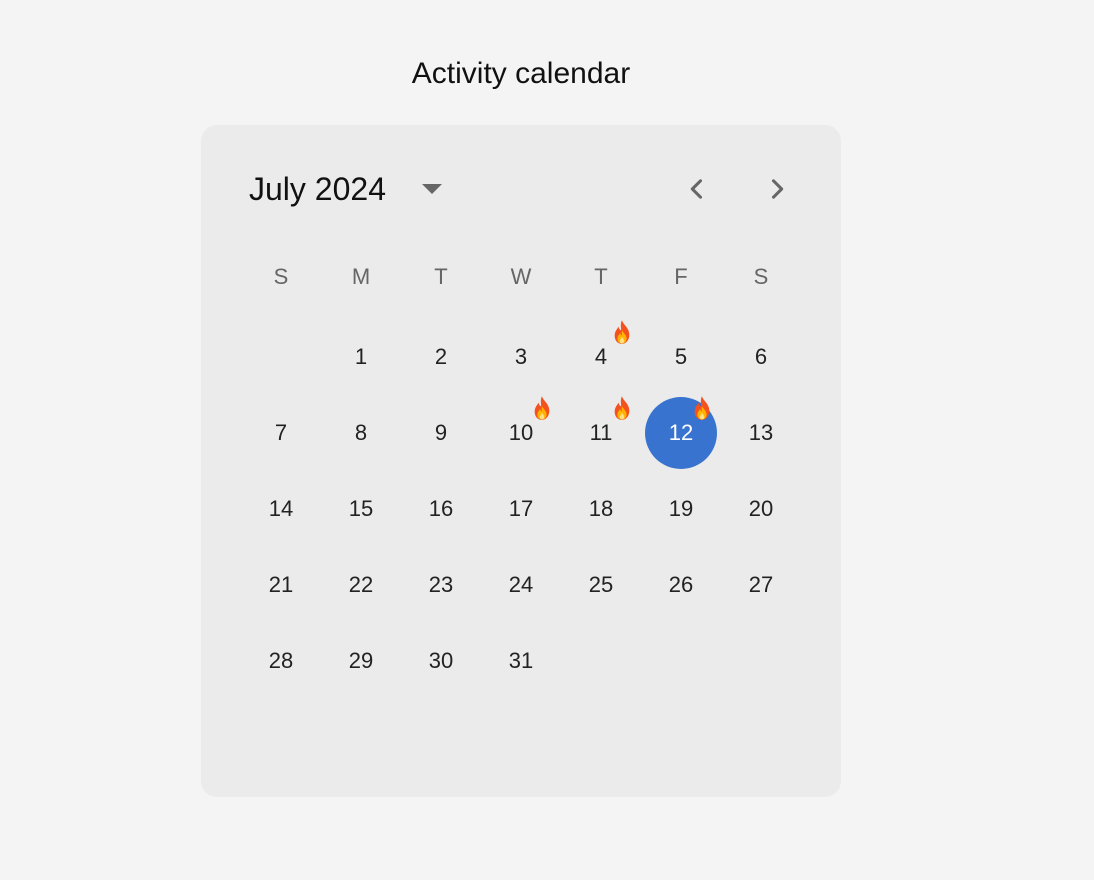  I want to click on day-cell: 23, so click(441, 585).